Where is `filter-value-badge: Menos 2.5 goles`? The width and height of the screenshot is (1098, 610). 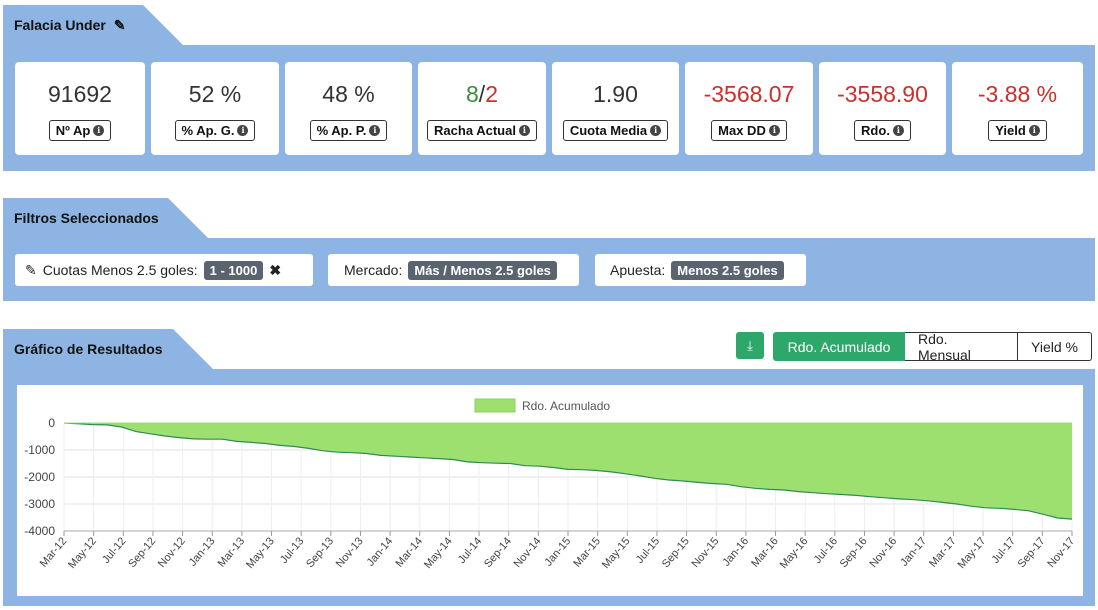 filter-value-badge: Menos 2.5 goles is located at coordinates (727, 270).